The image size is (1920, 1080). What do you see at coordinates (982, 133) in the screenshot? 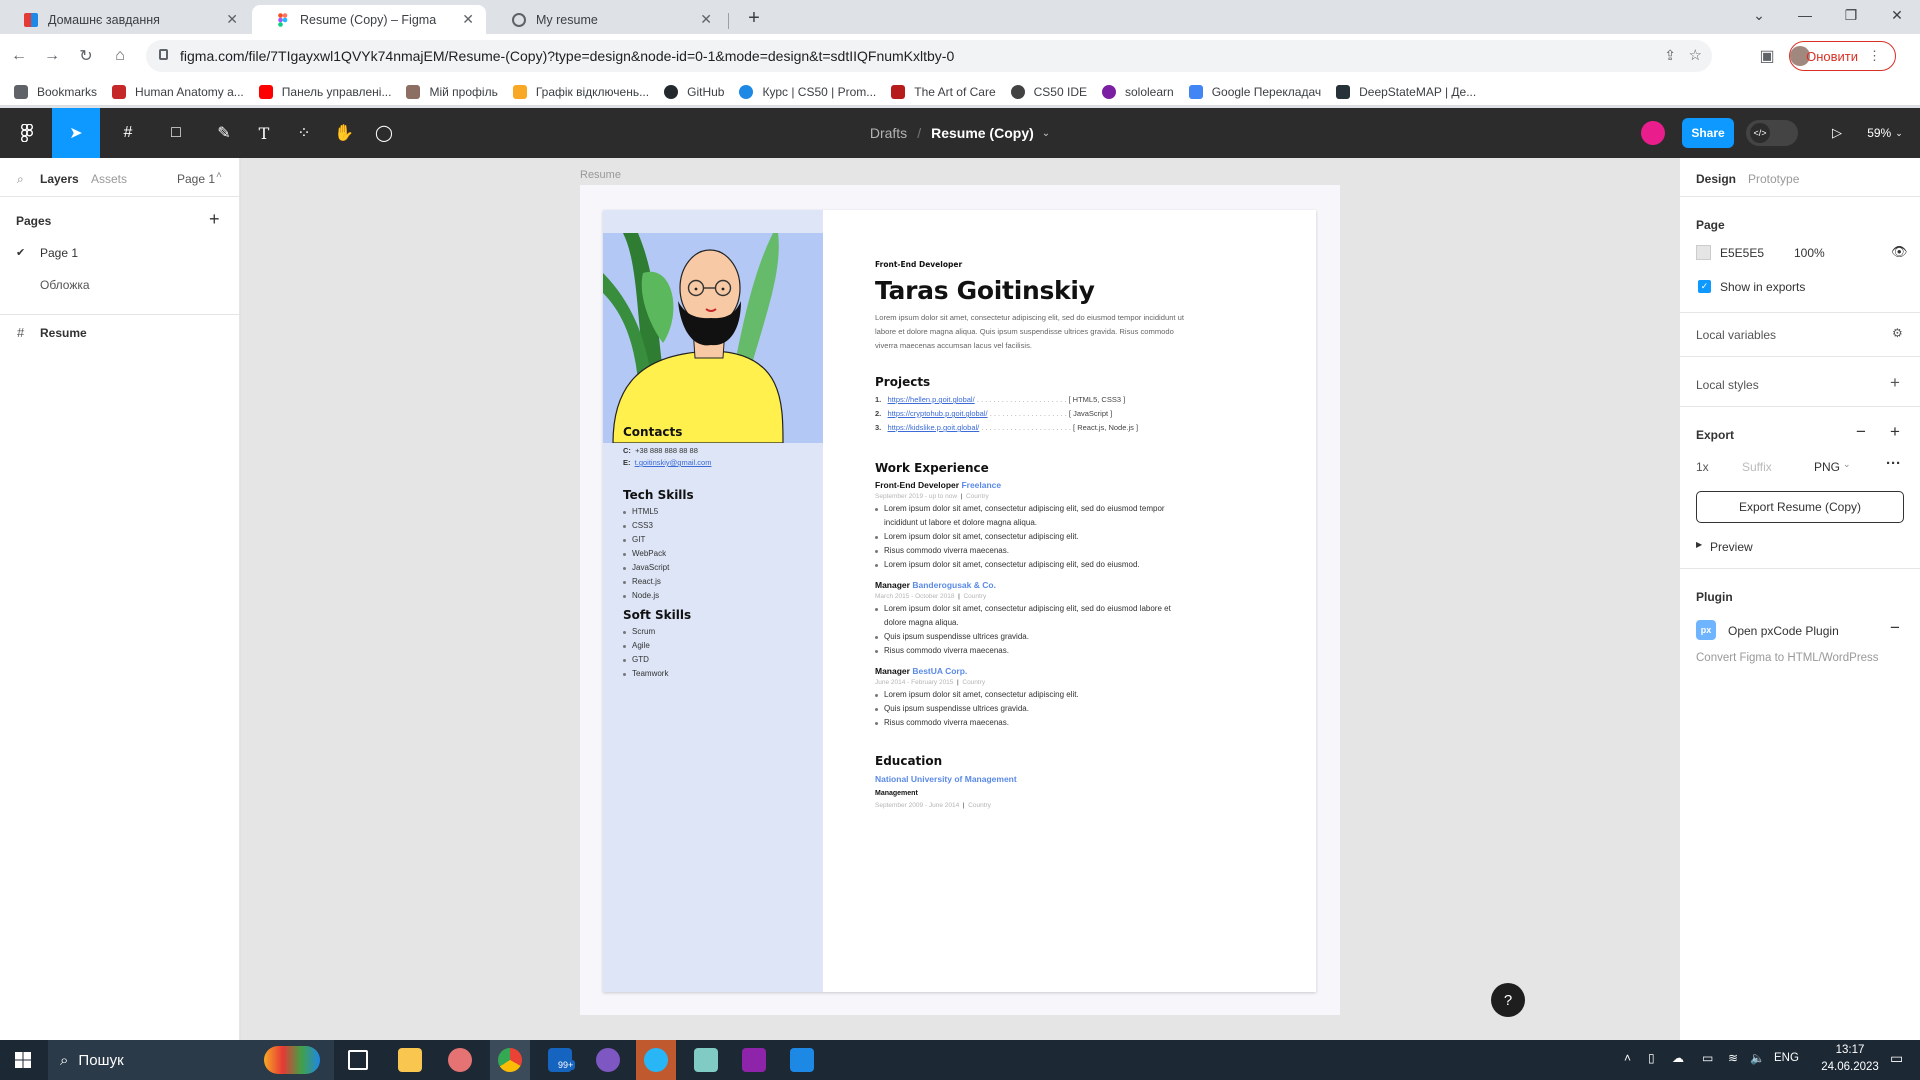
I see `file-name: Resume (Copy)` at bounding box center [982, 133].